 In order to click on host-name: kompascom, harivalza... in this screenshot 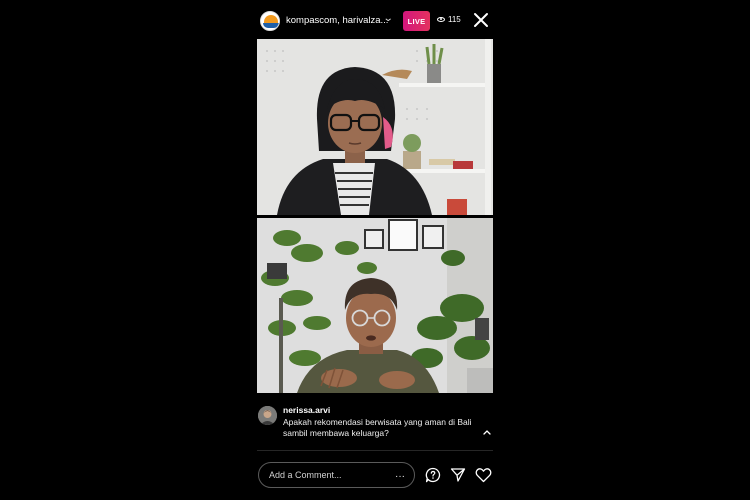, I will do `click(337, 20)`.